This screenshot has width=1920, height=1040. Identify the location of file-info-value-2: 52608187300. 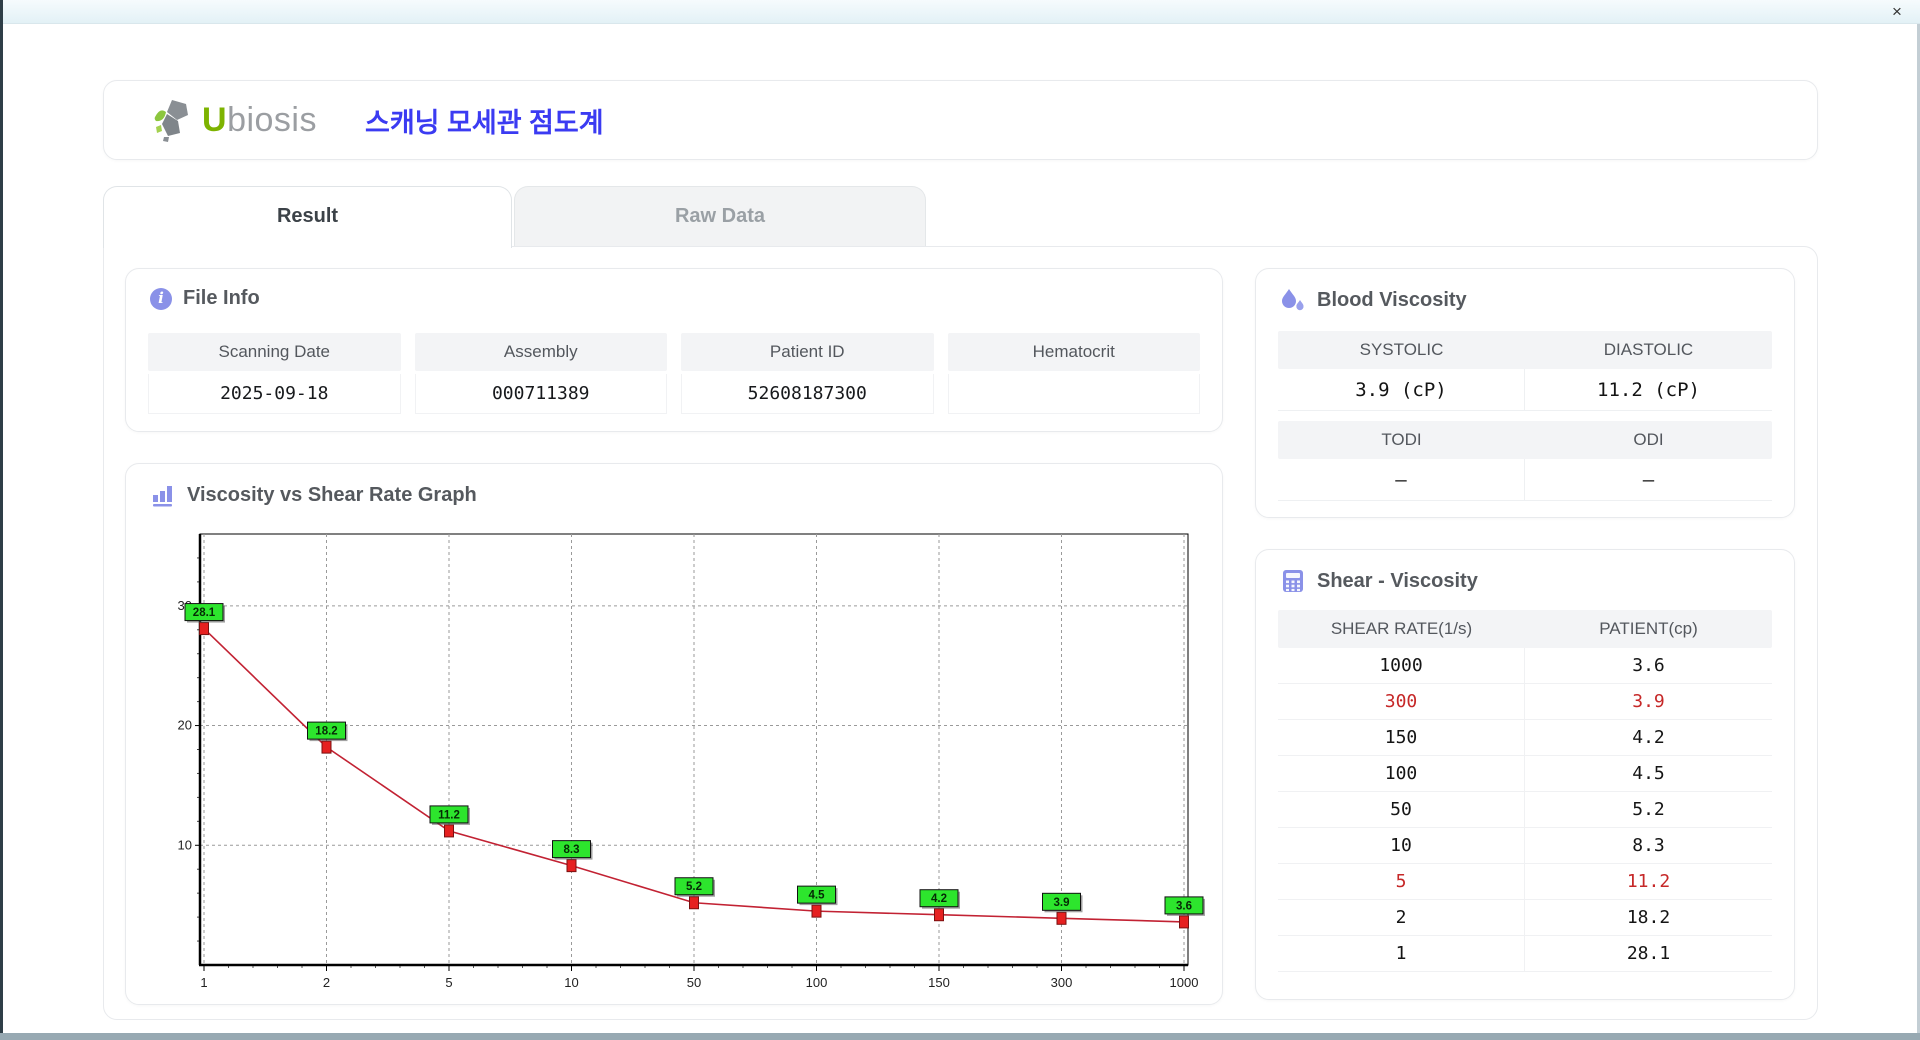
(807, 394).